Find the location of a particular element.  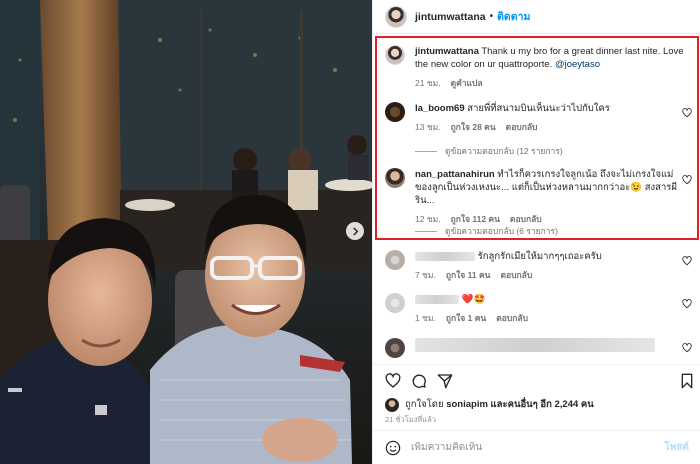

comment-item: ❤️🤩 1 ชม. ถูกใจ 1 คน ตอบกลับ is located at coordinates (535, 309).